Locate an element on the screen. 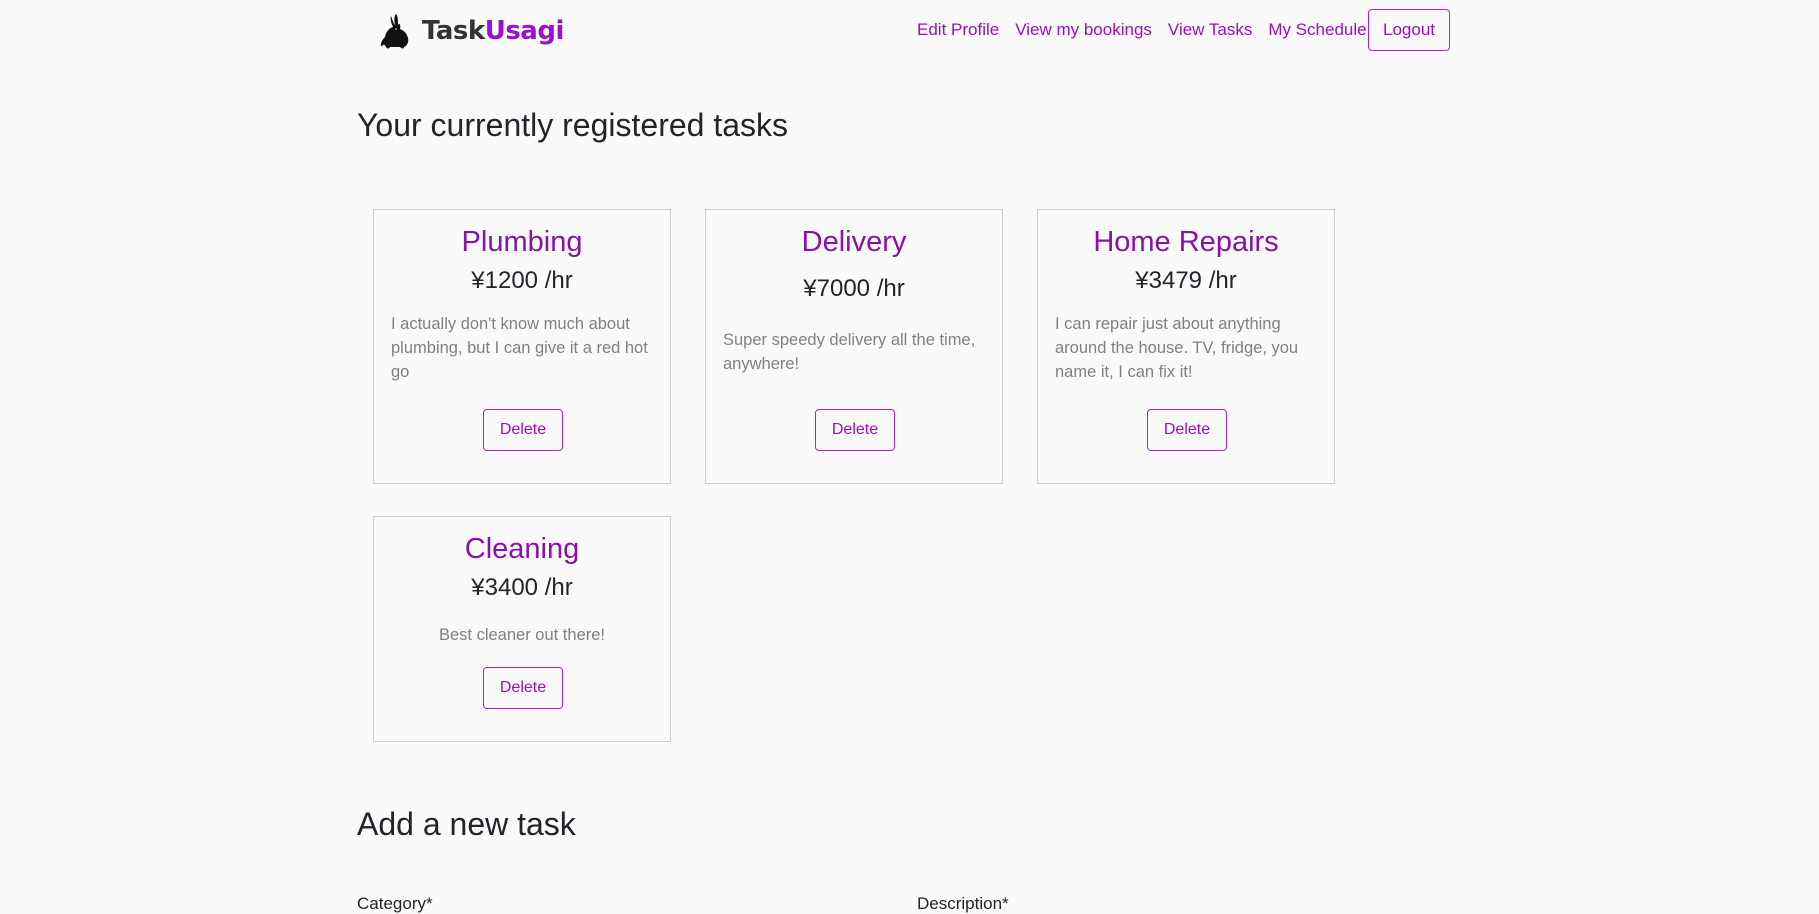 The height and width of the screenshot is (914, 1819). task-title: Home Repairs is located at coordinates (1186, 242).